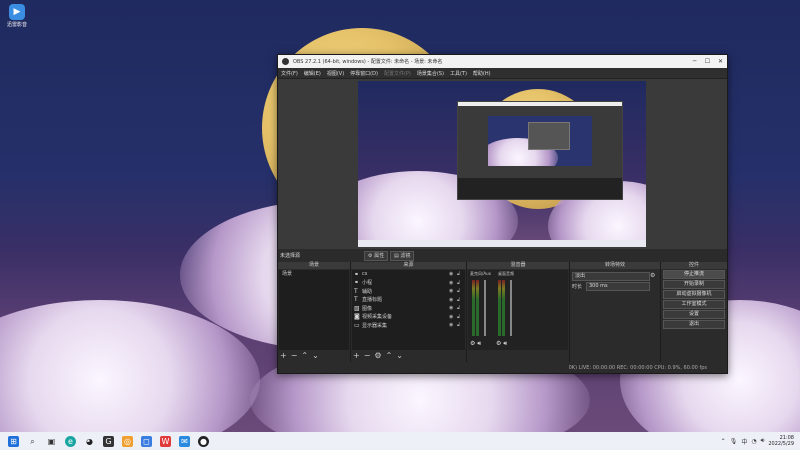 The image size is (800, 450). What do you see at coordinates (70, 441) in the screenshot?
I see `edge-icon: e` at bounding box center [70, 441].